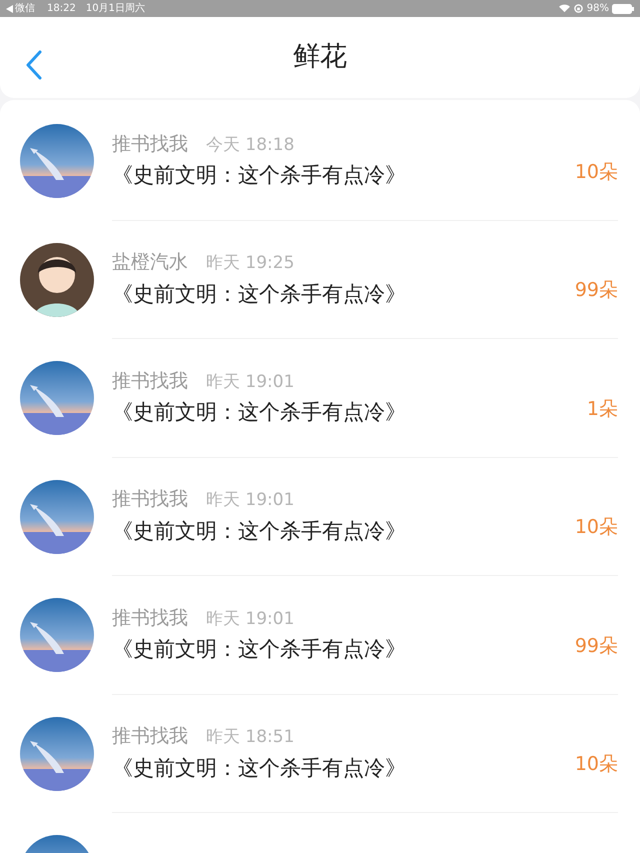 Image resolution: width=640 pixels, height=853 pixels. What do you see at coordinates (250, 738) in the screenshot?
I see `timestamp: 昨天 18:51` at bounding box center [250, 738].